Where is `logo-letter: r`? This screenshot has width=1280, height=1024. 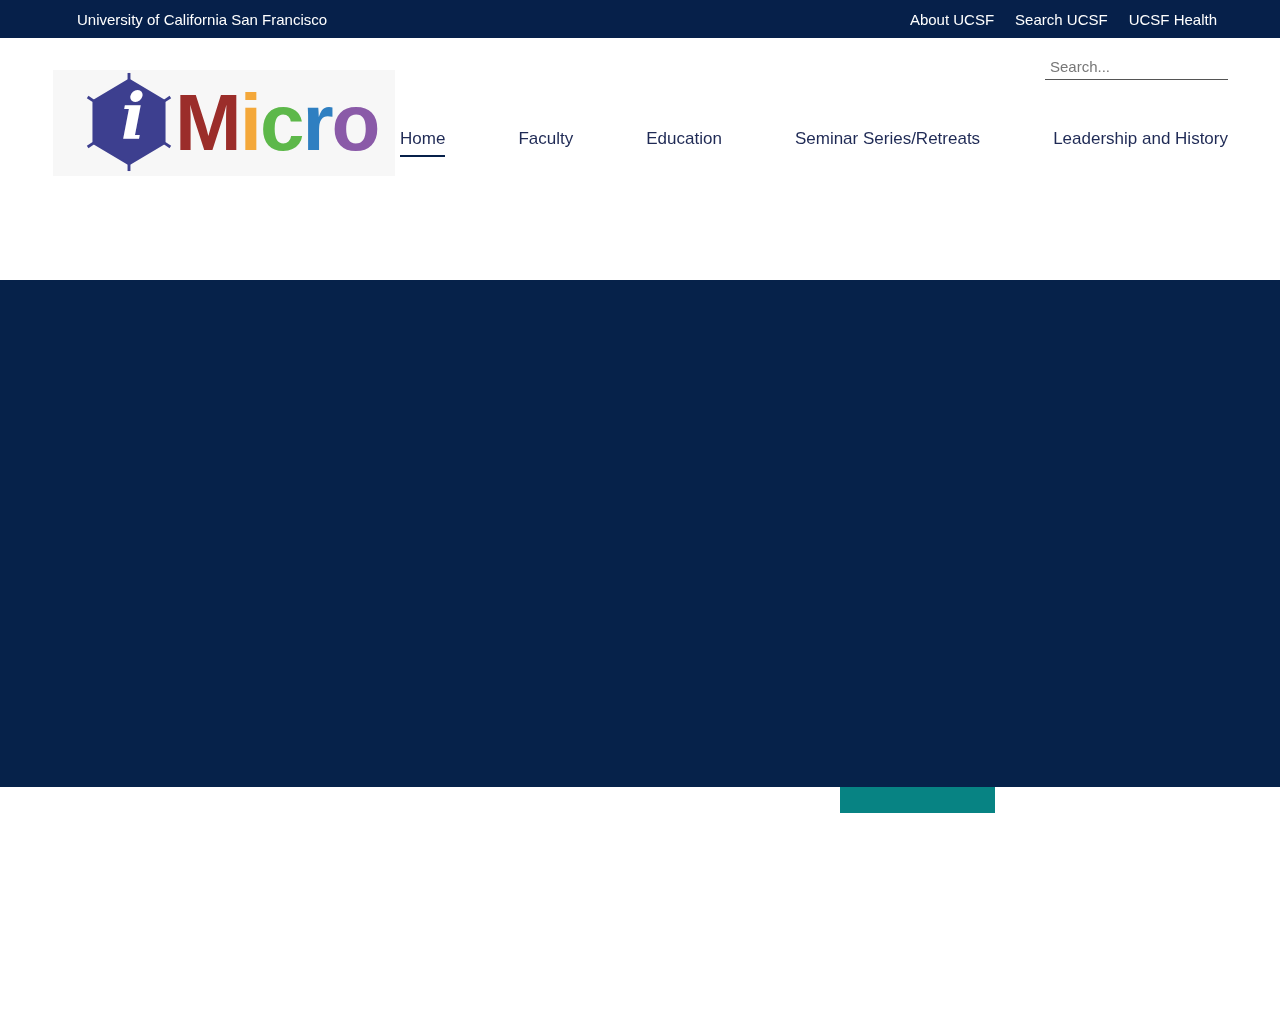
logo-letter: r is located at coordinates (317, 123).